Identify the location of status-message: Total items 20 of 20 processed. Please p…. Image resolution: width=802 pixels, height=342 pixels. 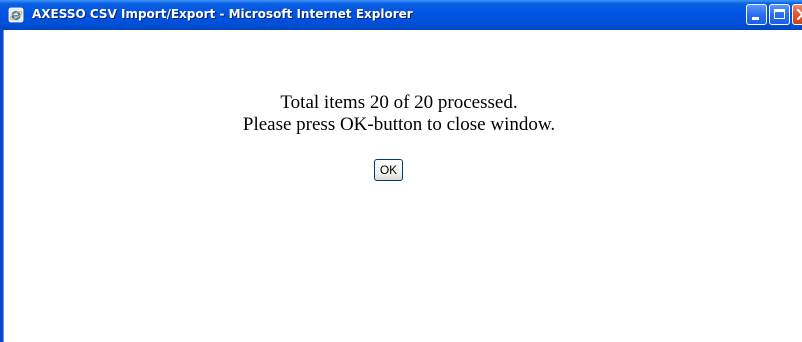
(399, 114).